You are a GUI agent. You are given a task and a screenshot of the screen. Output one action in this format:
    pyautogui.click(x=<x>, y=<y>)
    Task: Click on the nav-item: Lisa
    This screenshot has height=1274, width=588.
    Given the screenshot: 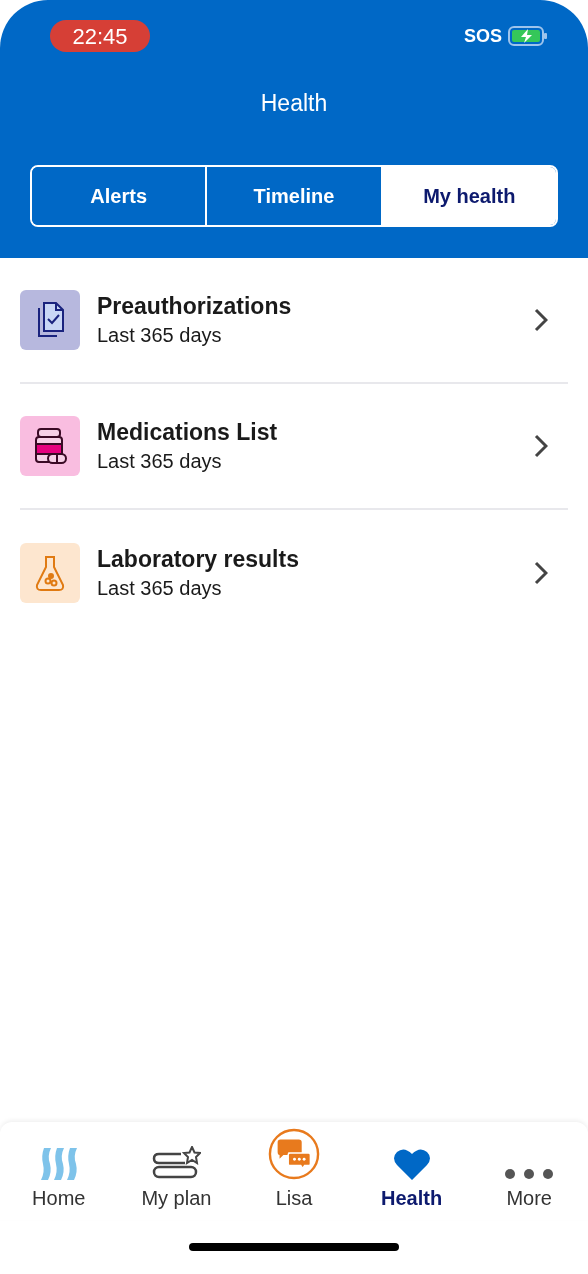 What is the action you would take?
    pyautogui.click(x=294, y=1171)
    